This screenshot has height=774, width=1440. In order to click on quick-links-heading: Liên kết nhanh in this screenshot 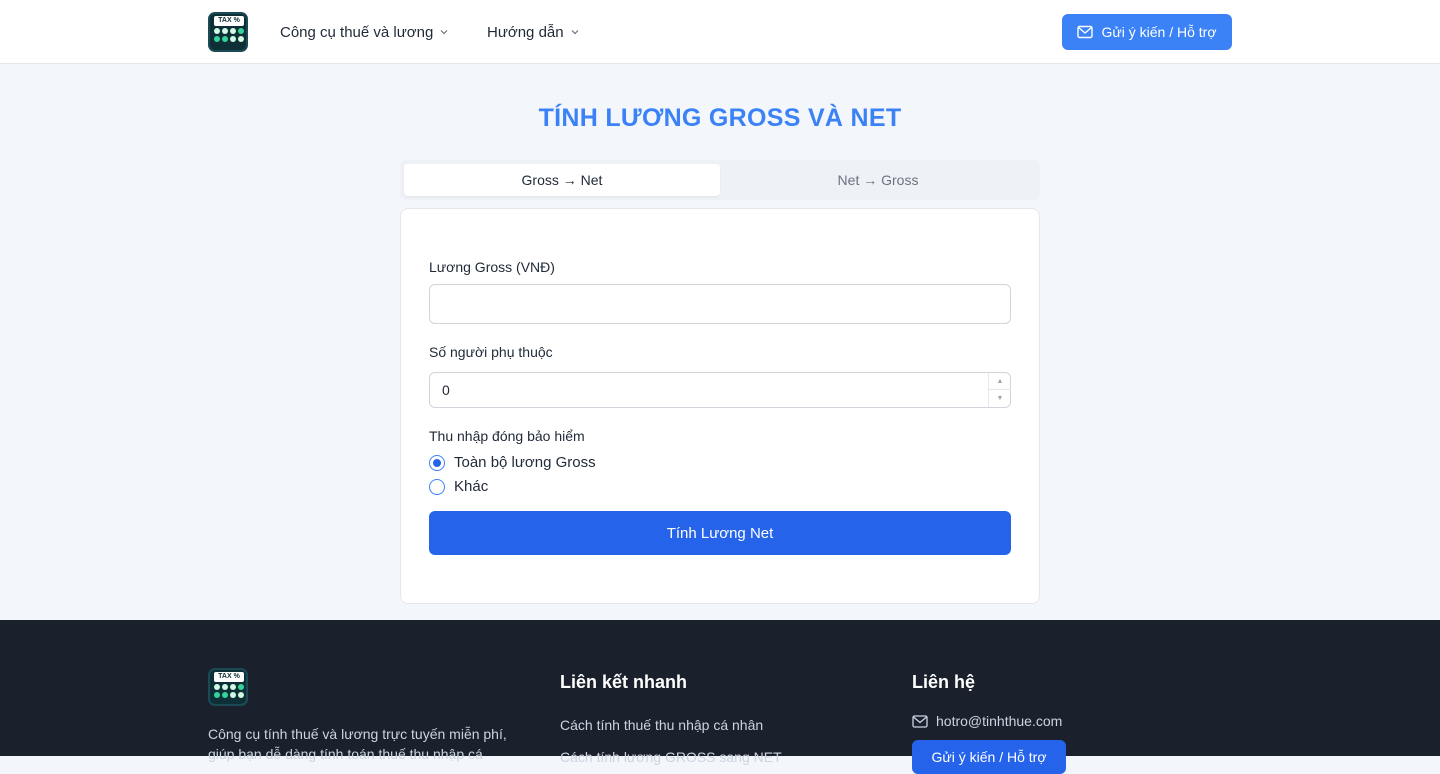, I will do `click(624, 682)`.